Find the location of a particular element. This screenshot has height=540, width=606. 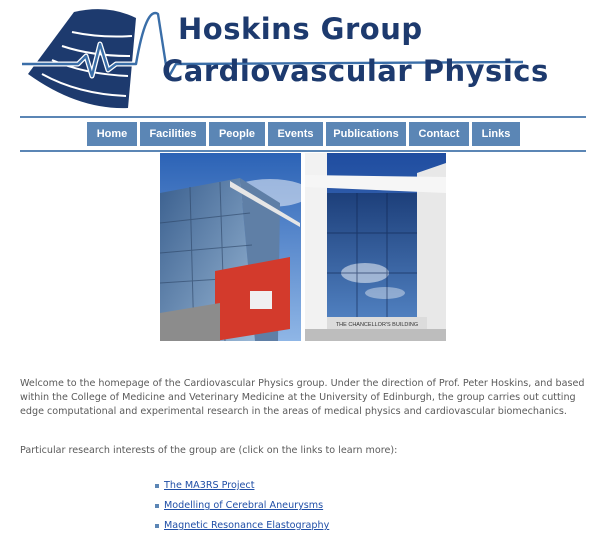

list-item: The MA3RS Project is located at coordinates (242, 489).